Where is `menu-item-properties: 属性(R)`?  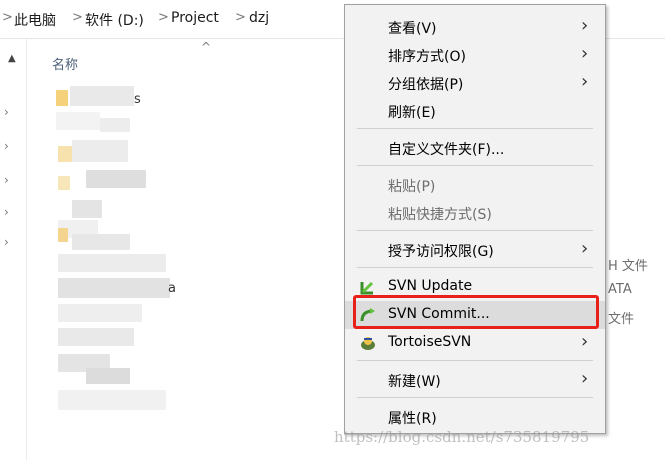
menu-item-properties: 属性(R) is located at coordinates (475, 417).